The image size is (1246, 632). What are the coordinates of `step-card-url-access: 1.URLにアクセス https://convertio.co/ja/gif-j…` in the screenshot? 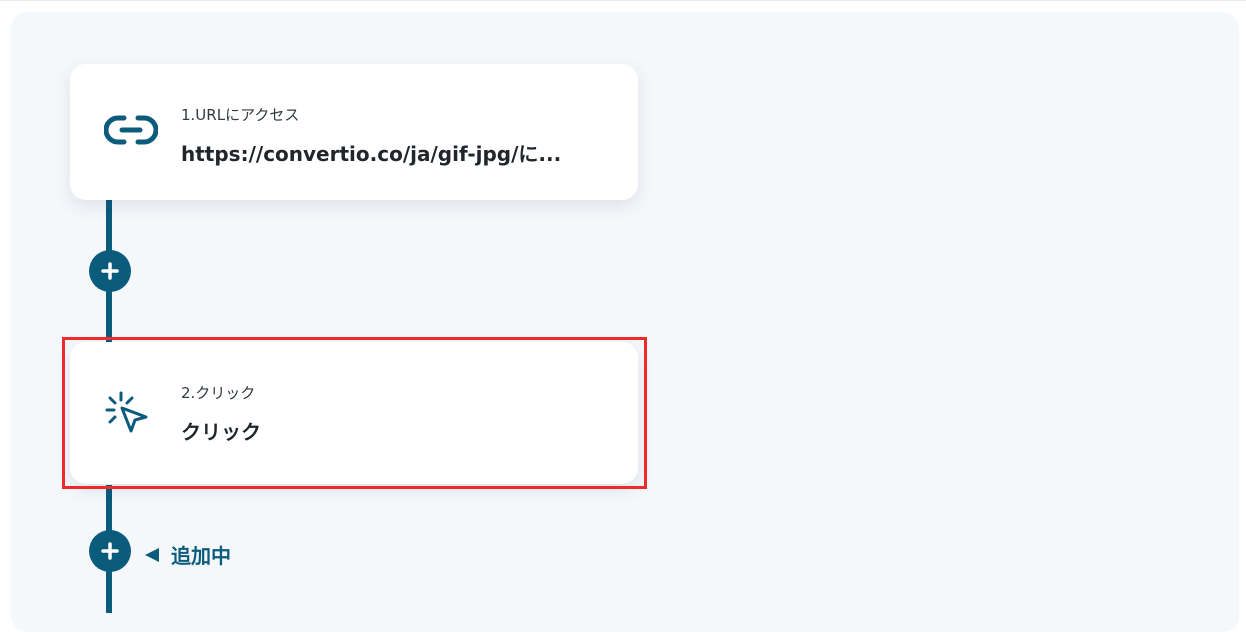 It's located at (354, 132).